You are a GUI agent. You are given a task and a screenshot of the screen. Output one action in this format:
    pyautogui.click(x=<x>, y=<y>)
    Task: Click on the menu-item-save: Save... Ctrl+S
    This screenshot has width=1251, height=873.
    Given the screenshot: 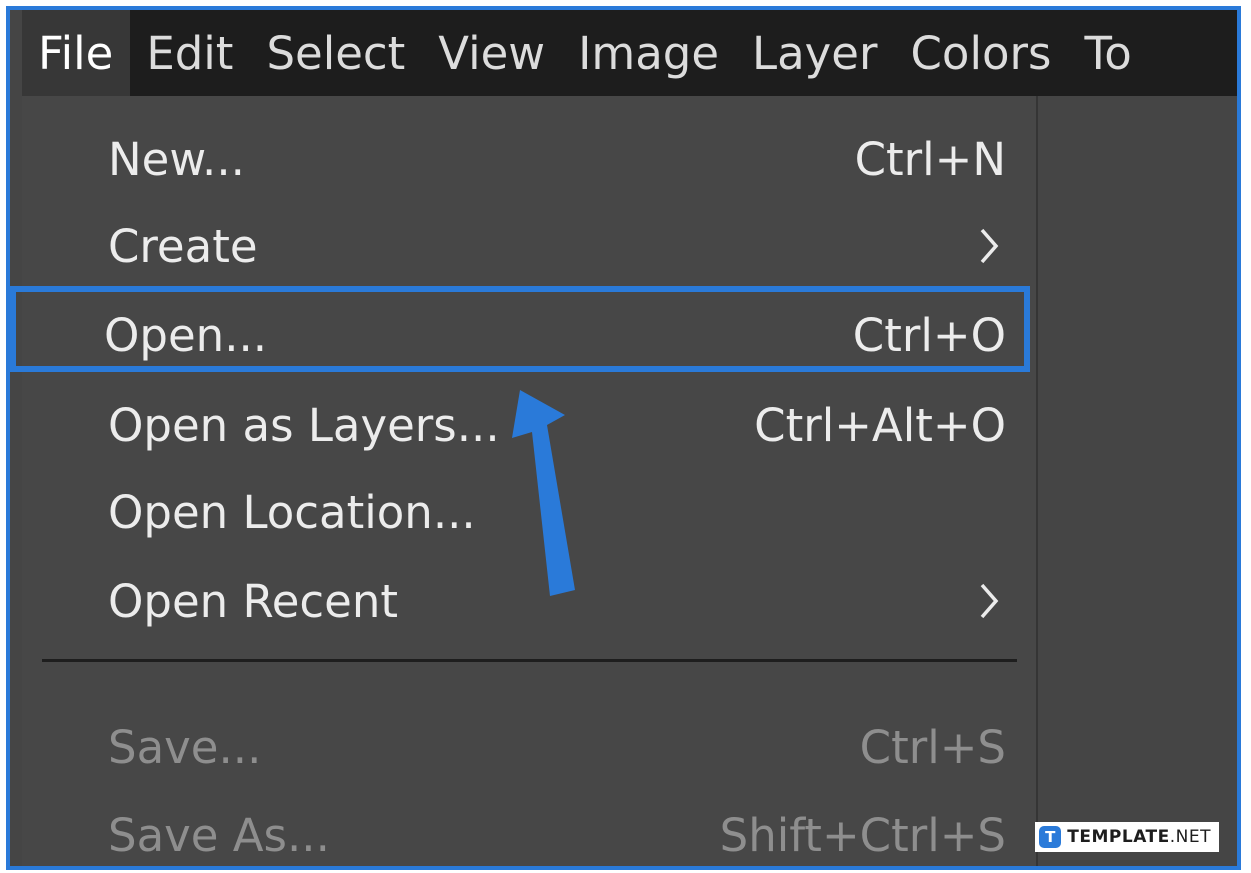 What is the action you would take?
    pyautogui.click(x=529, y=747)
    